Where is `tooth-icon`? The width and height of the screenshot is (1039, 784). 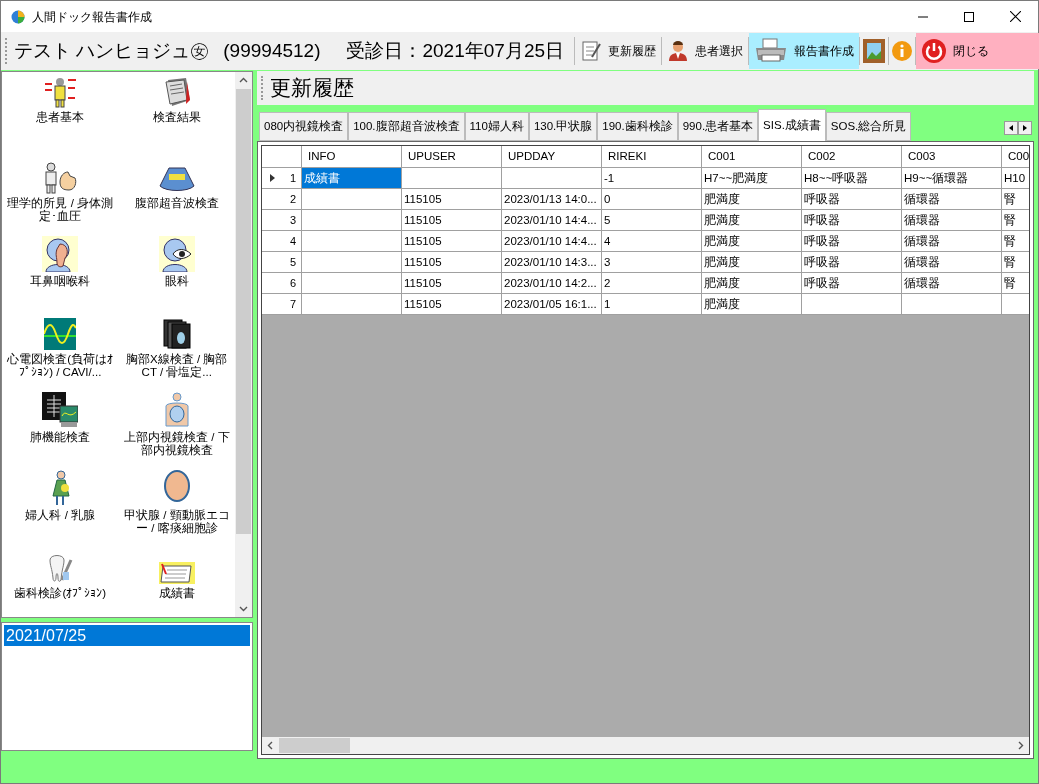
tooth-icon is located at coordinates (60, 569).